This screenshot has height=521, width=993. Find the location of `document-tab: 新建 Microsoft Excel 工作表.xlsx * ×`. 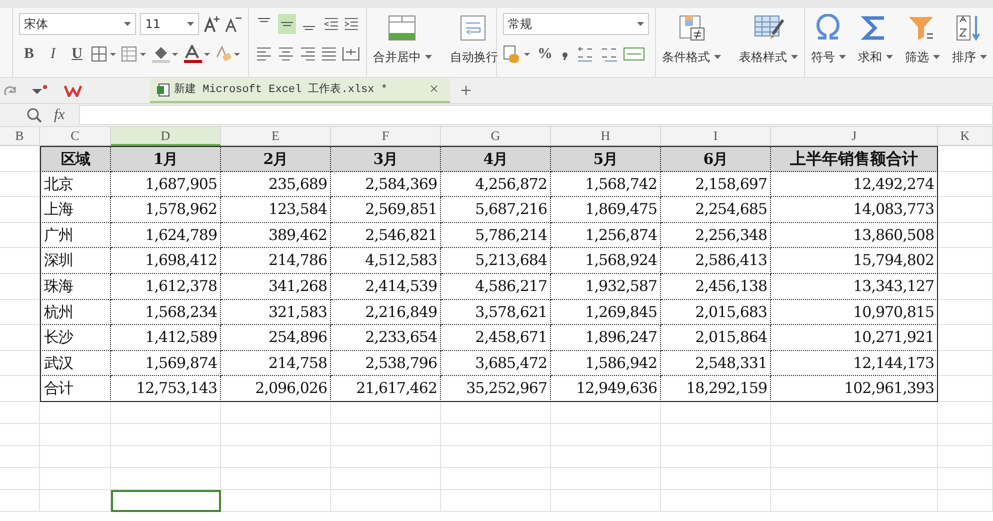

document-tab: 新建 Microsoft Excel 工作表.xlsx * × is located at coordinates (300, 91).